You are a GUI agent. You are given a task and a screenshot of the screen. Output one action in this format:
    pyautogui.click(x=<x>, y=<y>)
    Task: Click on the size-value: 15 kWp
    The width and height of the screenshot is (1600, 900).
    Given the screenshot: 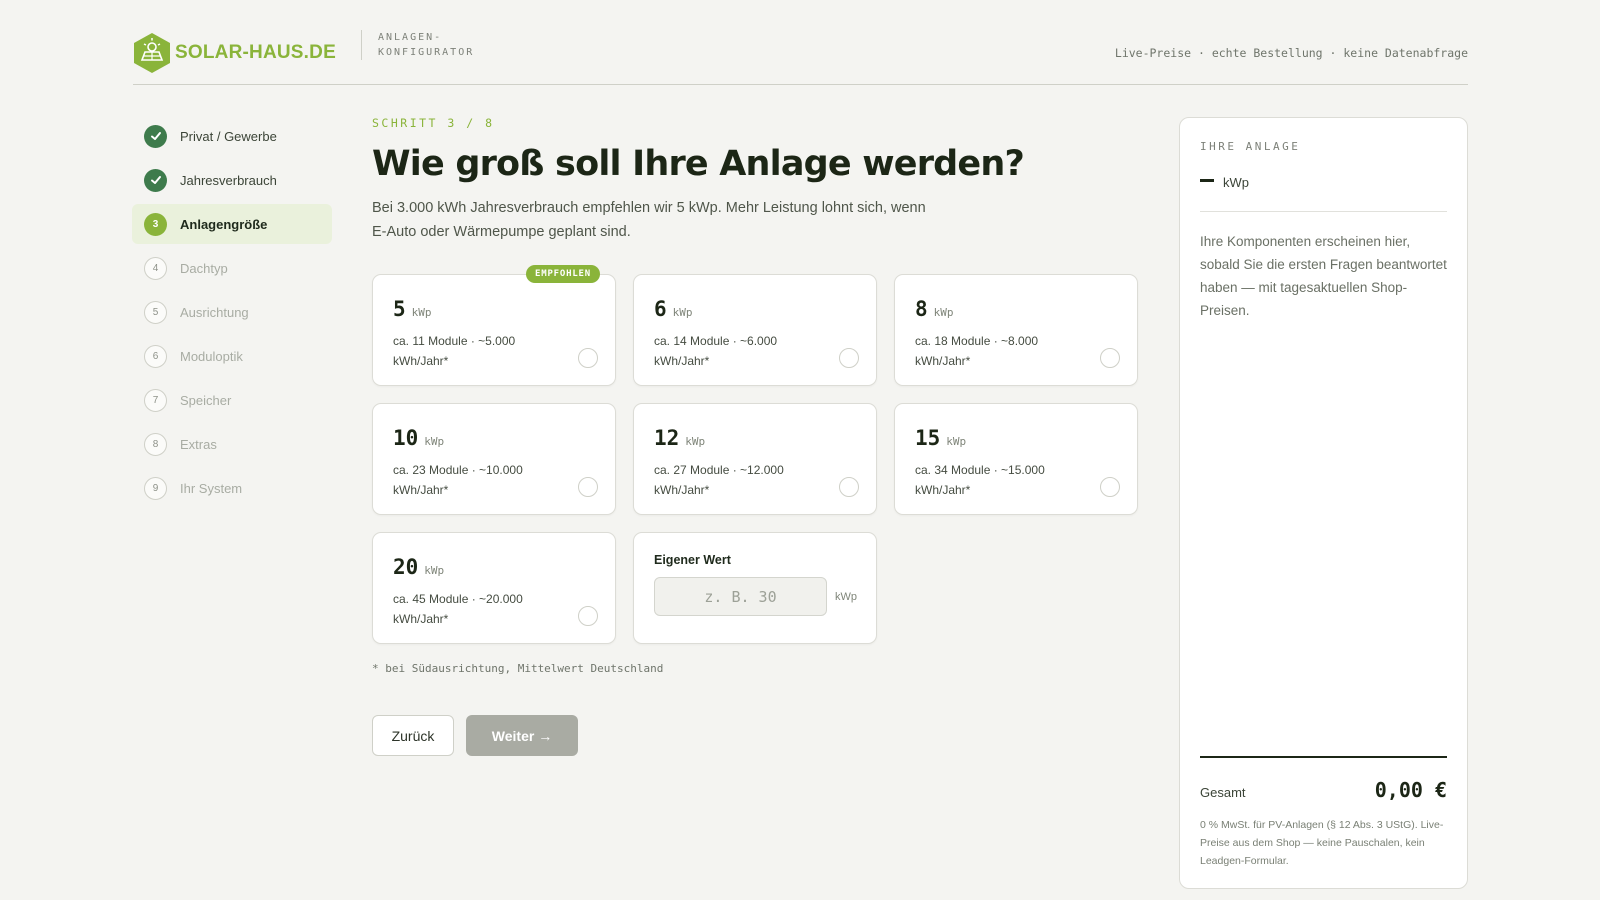 What is the action you would take?
    pyautogui.click(x=1016, y=439)
    